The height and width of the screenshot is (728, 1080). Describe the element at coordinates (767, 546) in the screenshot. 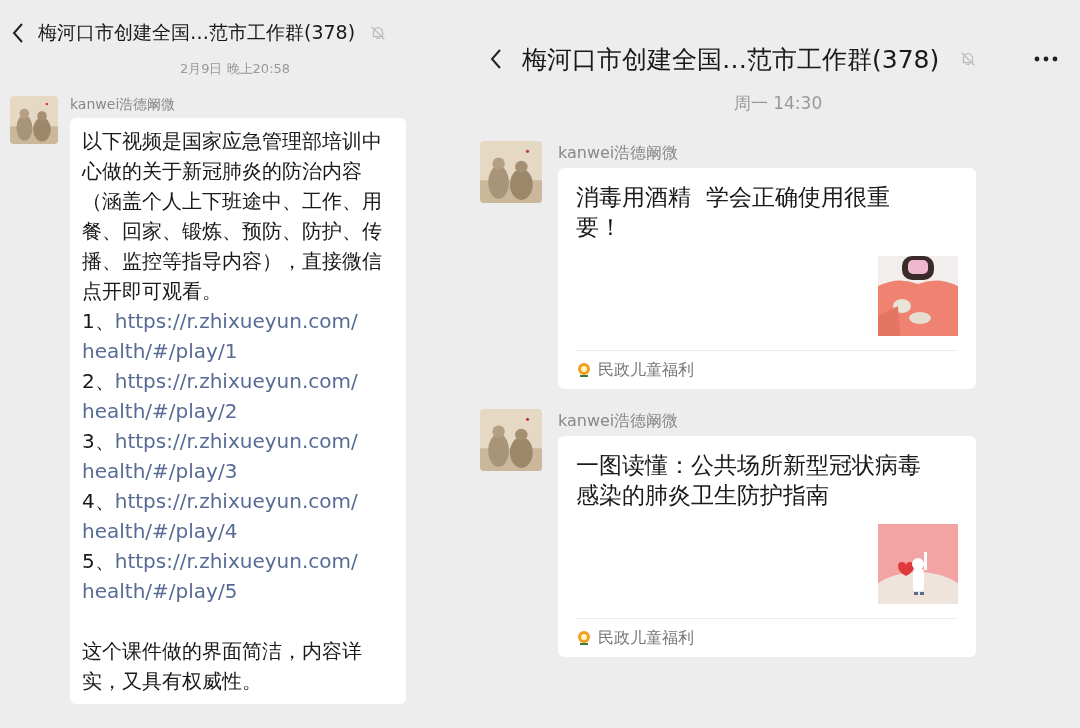

I see `article-card: 一图读懂：公共场所新型冠状病毒感染的肺炎卫生防护指南 民政儿童福利` at that location.